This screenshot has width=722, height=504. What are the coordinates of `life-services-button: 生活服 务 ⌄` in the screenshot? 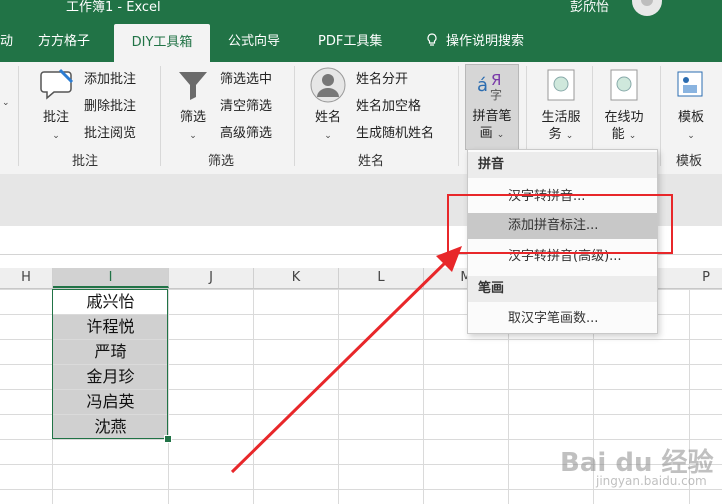 It's located at (561, 105).